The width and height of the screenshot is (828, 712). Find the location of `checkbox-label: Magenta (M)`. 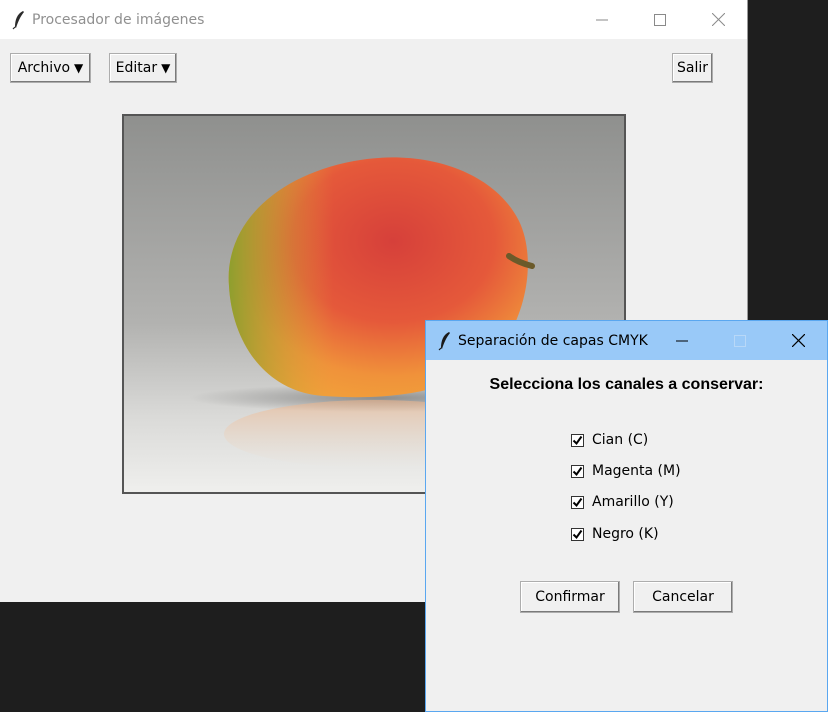

checkbox-label: Magenta (M) is located at coordinates (636, 471).